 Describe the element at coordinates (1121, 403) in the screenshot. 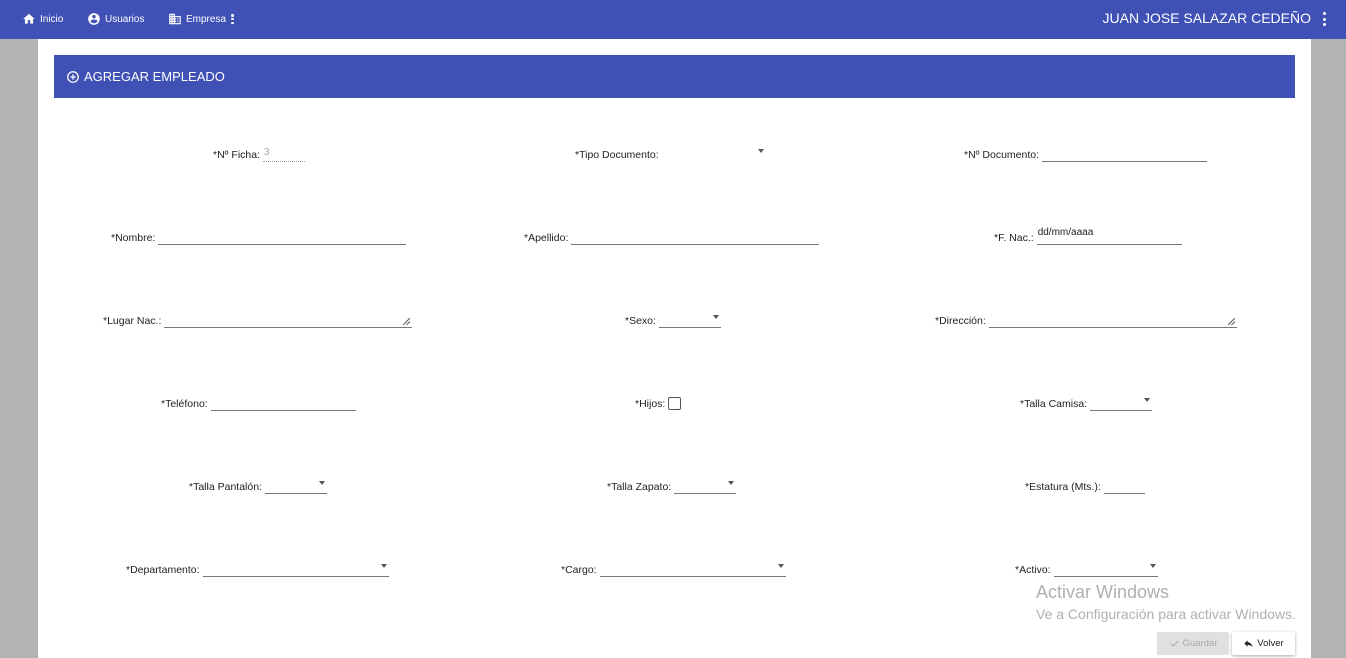

I see `talla-camisa-select` at that location.